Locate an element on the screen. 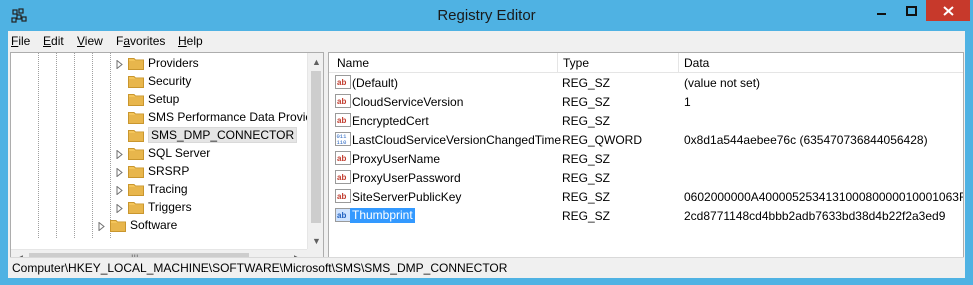 This screenshot has width=973, height=285. menu-view: View is located at coordinates (90, 41).